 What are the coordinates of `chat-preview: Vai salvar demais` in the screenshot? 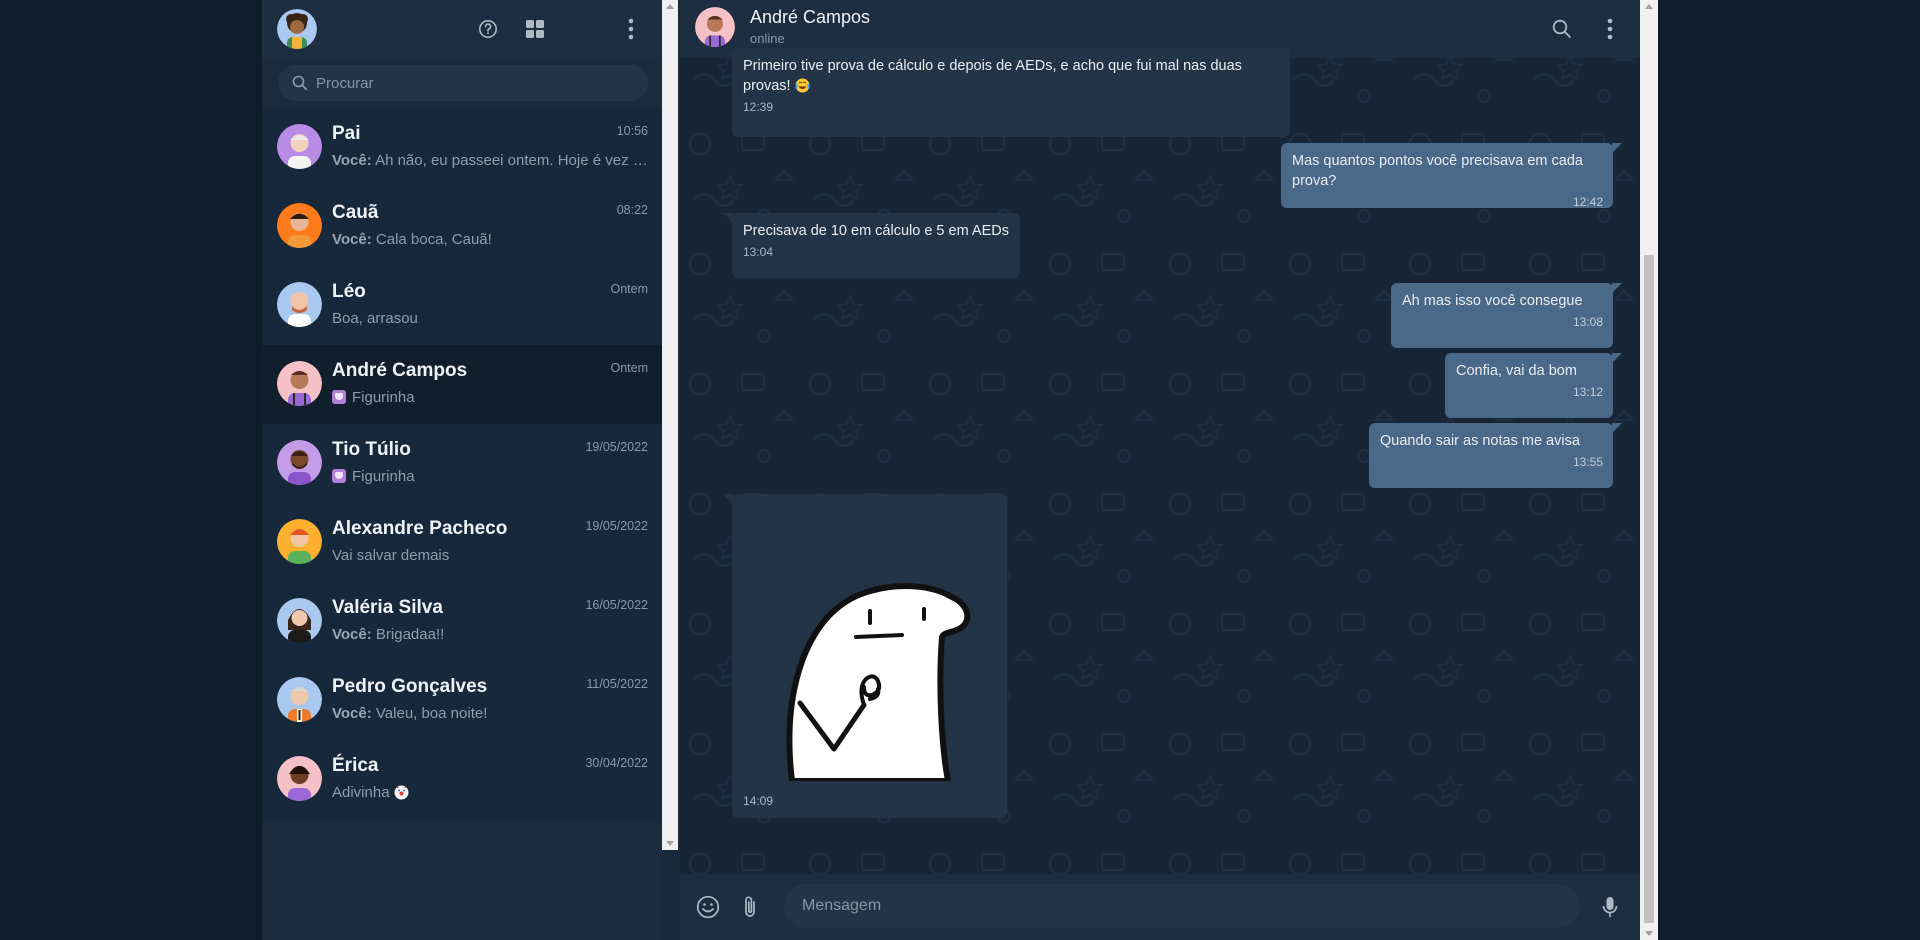 It's located at (490, 555).